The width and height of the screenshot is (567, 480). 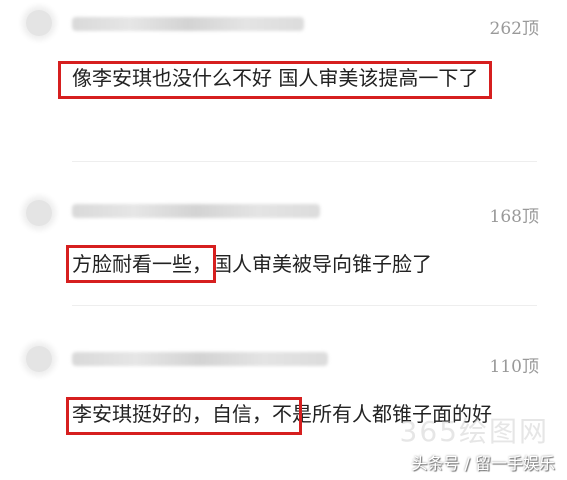 What do you see at coordinates (474, 431) in the screenshot?
I see `site-watermark: 365绘图网` at bounding box center [474, 431].